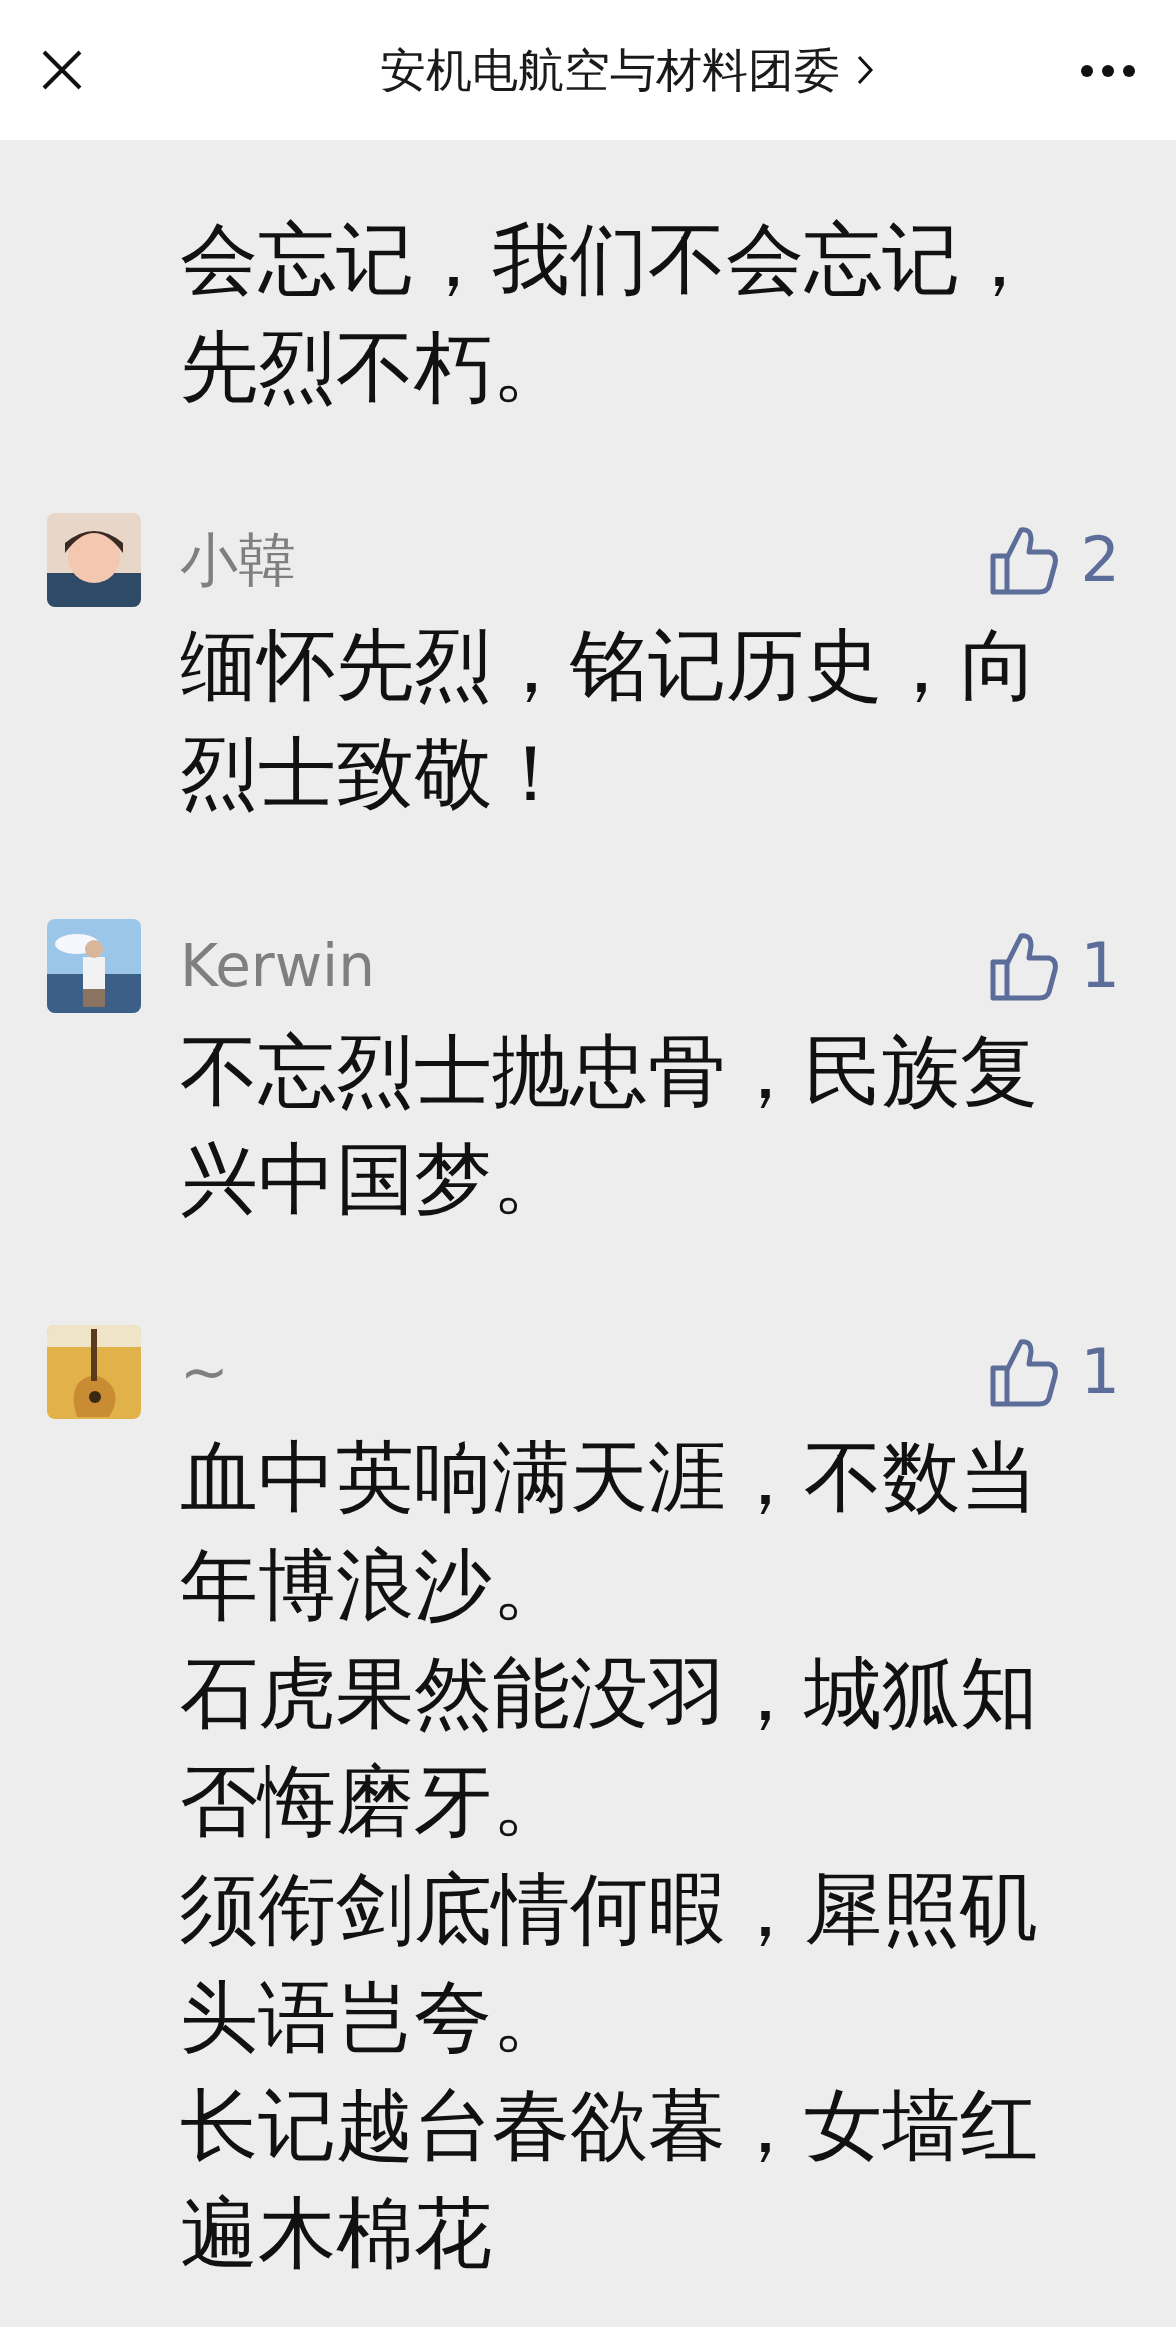 The image size is (1176, 2327). I want to click on commenter-name: ~, so click(205, 1372).